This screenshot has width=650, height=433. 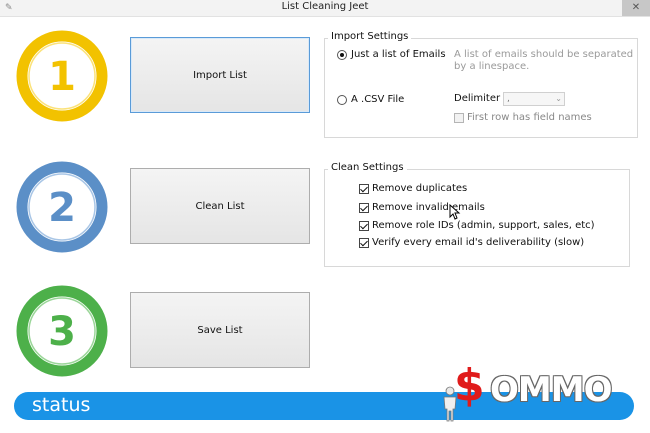 What do you see at coordinates (459, 118) in the screenshot?
I see `first-row-checkbox` at bounding box center [459, 118].